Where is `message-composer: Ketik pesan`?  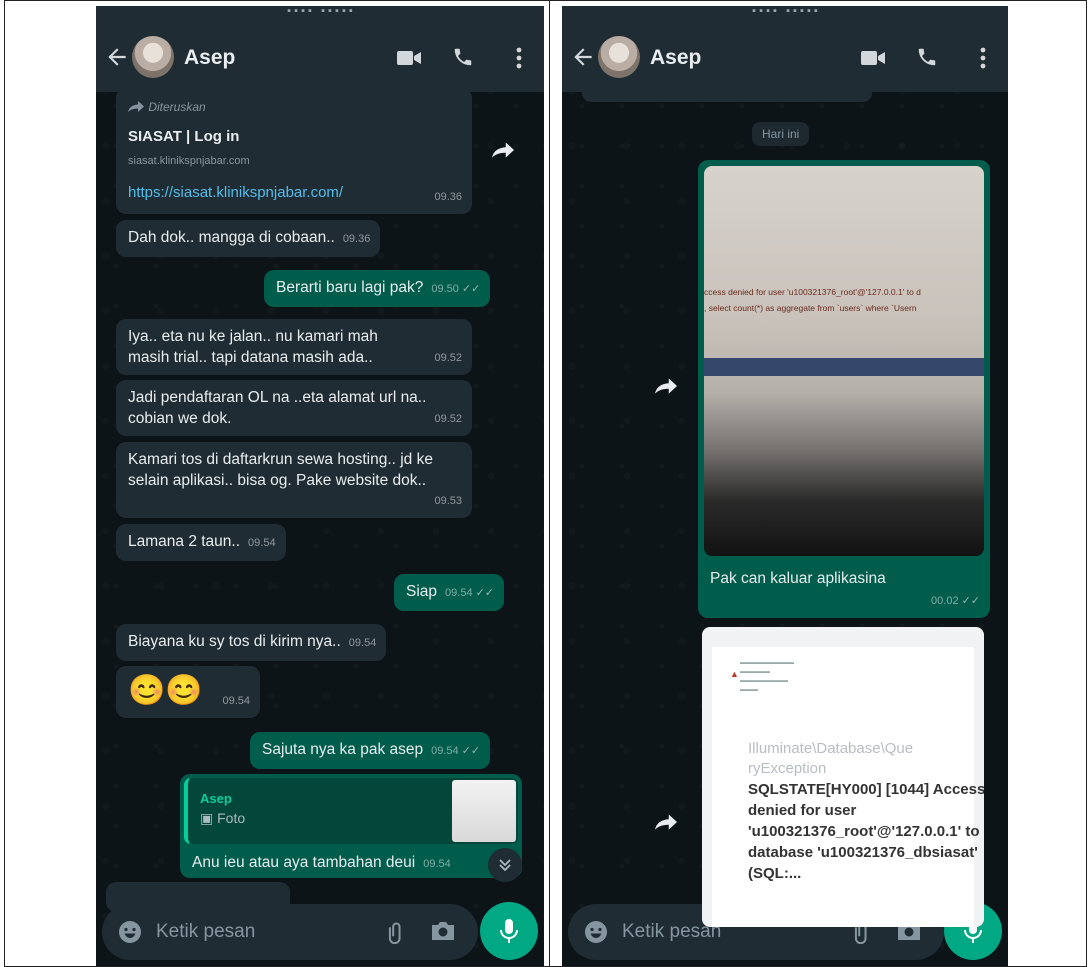
message-composer: Ketik pesan is located at coordinates (290, 932).